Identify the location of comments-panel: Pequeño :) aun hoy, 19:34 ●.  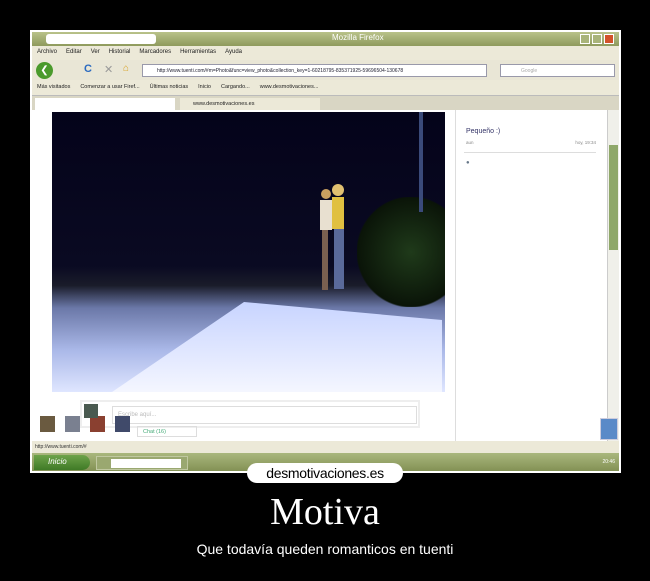
(530, 275).